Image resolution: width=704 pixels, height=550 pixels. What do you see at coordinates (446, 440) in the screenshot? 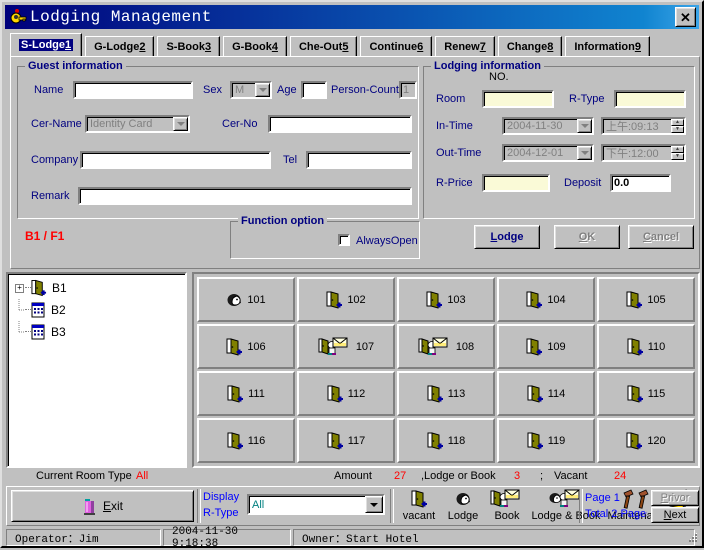
I see `room-cell-118: 118` at bounding box center [446, 440].